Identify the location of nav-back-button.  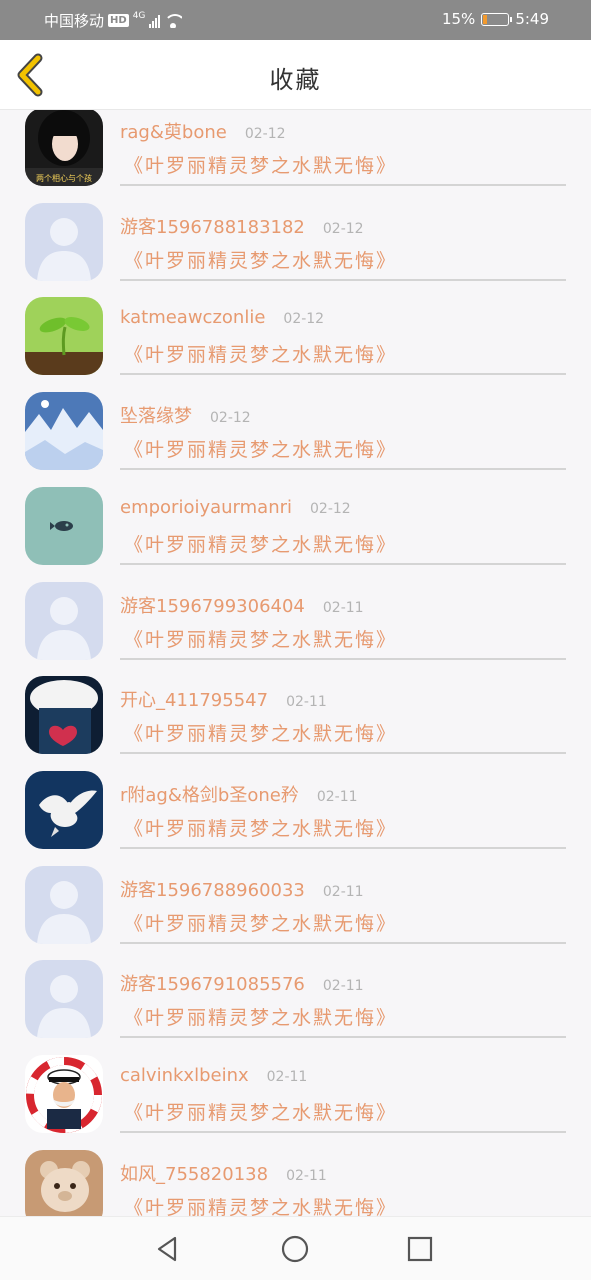
(168, 1249).